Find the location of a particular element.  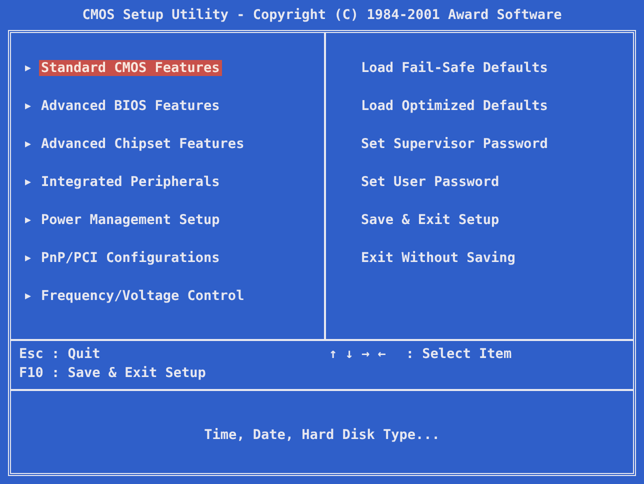

menu-item: Power Management Setup is located at coordinates (130, 220).